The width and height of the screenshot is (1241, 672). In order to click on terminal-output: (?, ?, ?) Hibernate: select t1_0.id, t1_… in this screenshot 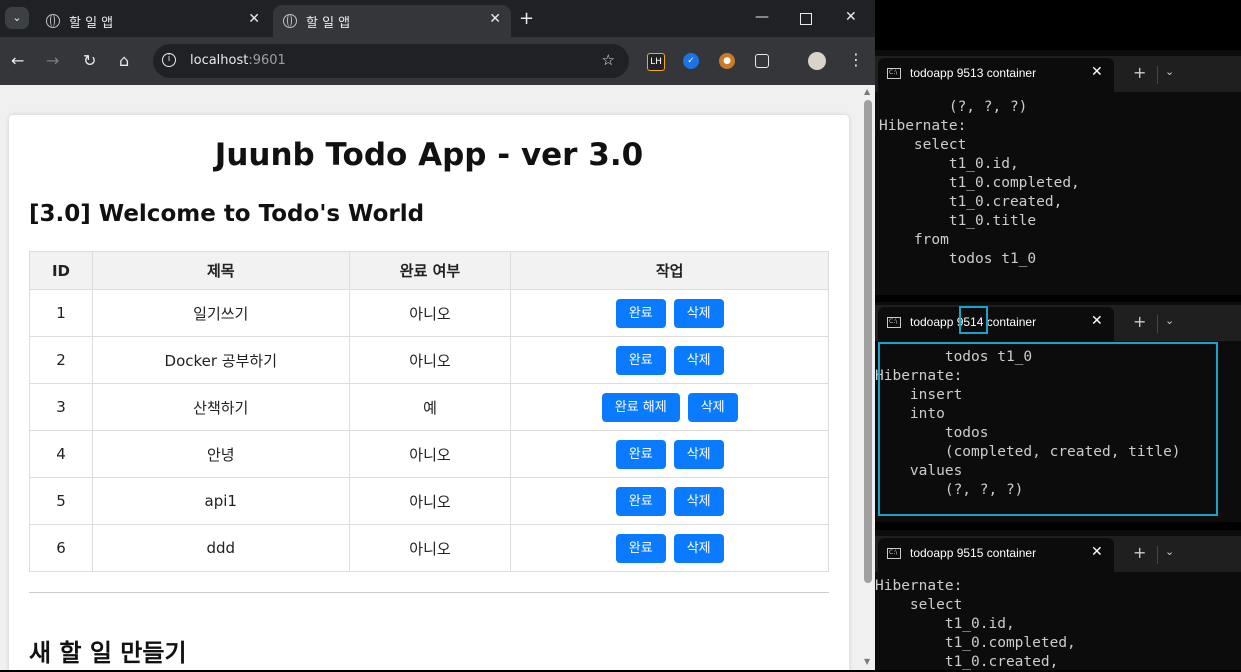, I will do `click(979, 183)`.